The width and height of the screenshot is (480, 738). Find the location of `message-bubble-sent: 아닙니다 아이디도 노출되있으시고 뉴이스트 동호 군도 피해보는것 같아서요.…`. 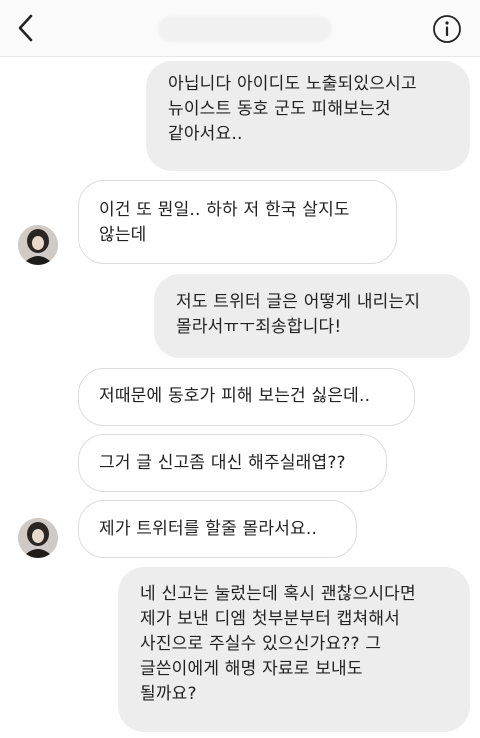

message-bubble-sent: 아닙니다 아이디도 노출되있으시고 뉴이스트 동호 군도 피해보는것 같아서요.… is located at coordinates (308, 116).